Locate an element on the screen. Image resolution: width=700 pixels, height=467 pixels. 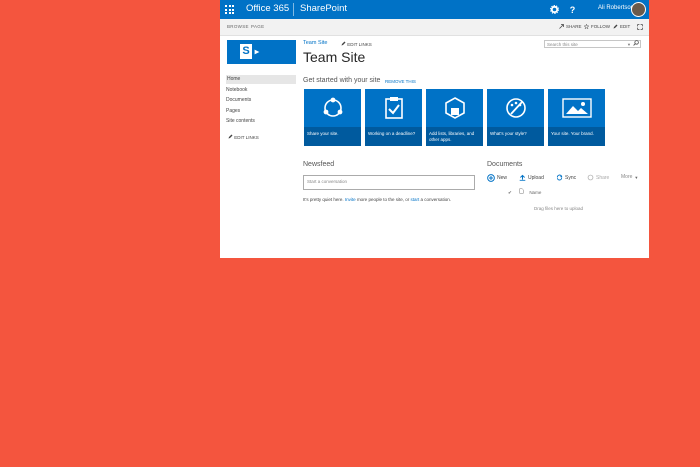
nav-edit-links-label: EDIT LINKS is located at coordinates (246, 137).